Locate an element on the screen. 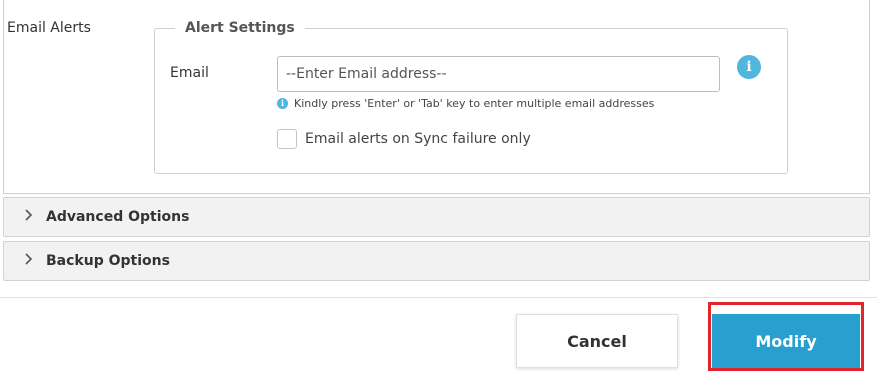 This screenshot has width=877, height=373. alert-settings-legend: Alert Settings is located at coordinates (240, 28).